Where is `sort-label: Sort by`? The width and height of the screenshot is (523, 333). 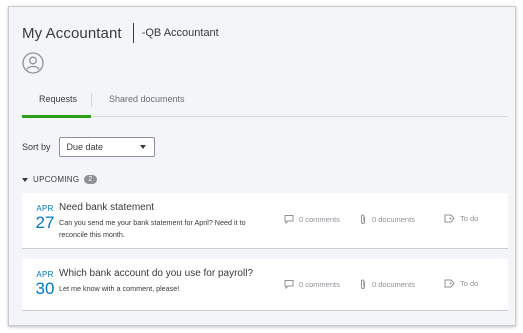
sort-label: Sort by is located at coordinates (36, 147).